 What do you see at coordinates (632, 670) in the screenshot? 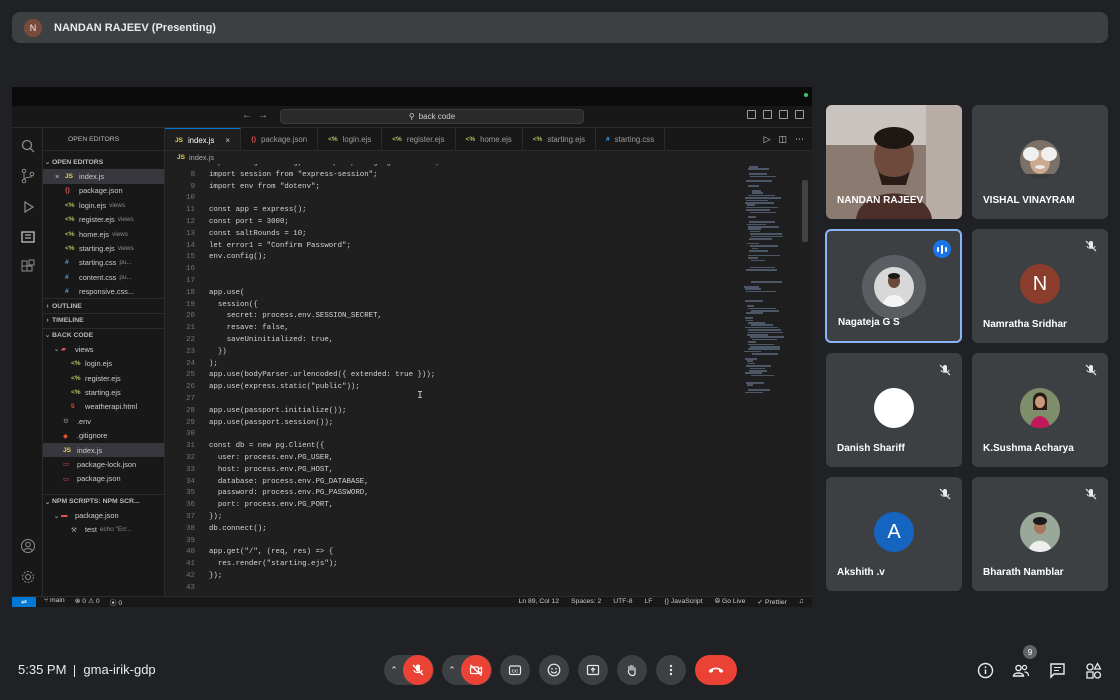
I see `raise-hand-button` at bounding box center [632, 670].